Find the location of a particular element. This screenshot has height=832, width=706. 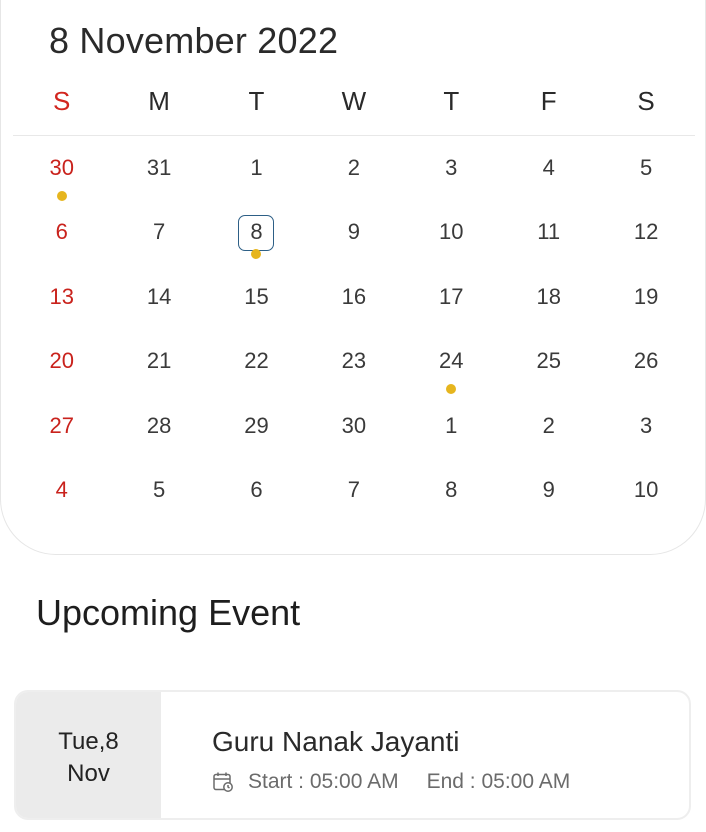

weekday-wed: W is located at coordinates (354, 101).